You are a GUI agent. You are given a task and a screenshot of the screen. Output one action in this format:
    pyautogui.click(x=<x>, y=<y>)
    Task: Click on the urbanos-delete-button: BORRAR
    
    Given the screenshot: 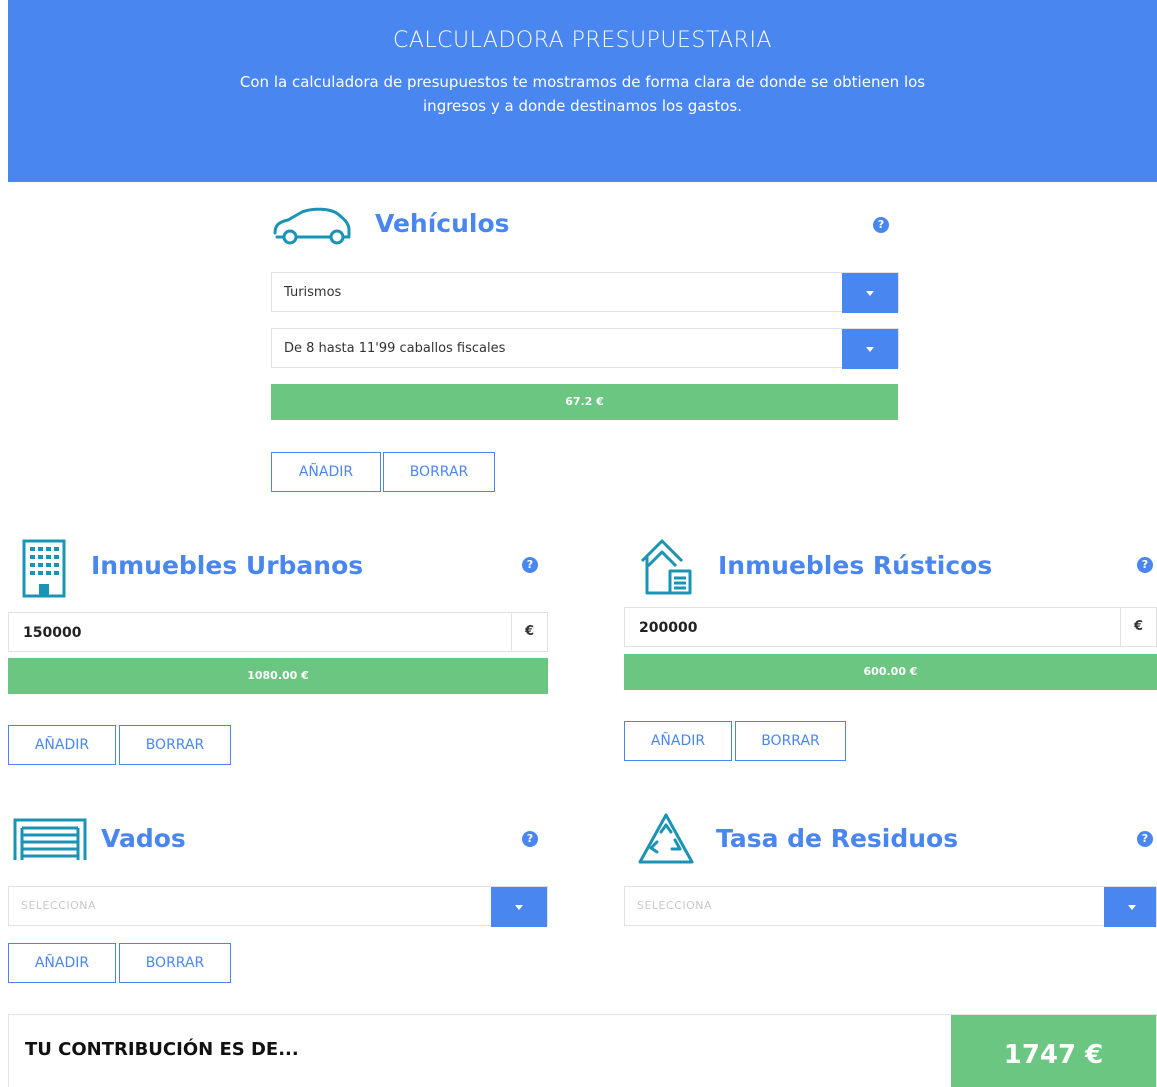 What is the action you would take?
    pyautogui.click(x=175, y=745)
    